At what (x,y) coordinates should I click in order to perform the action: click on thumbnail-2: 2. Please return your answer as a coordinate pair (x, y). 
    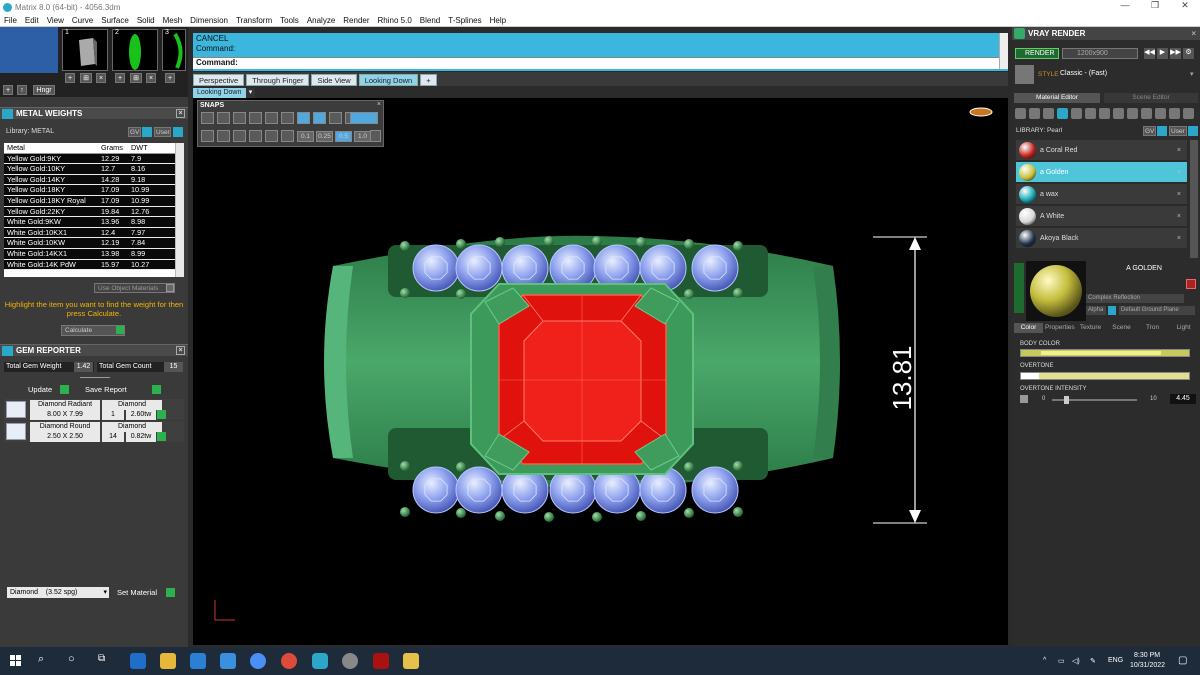
    Looking at the image, I should click on (135, 50).